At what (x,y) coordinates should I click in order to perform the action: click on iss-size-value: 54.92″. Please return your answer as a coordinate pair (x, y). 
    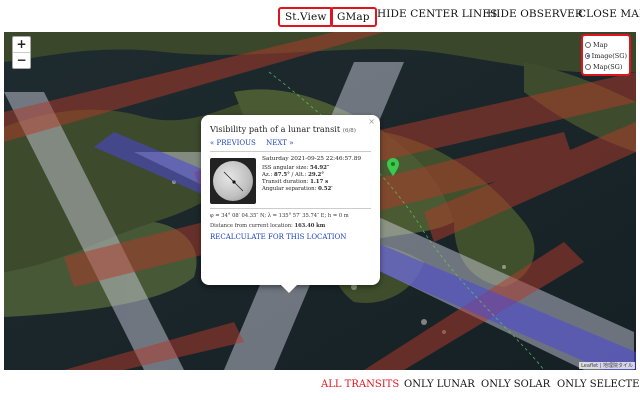
    Looking at the image, I should click on (320, 168).